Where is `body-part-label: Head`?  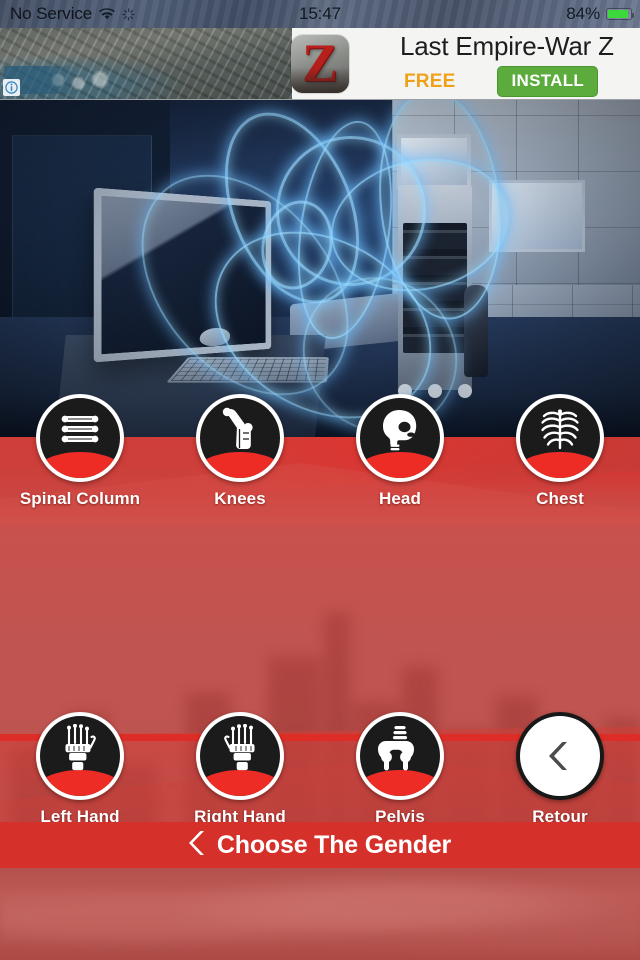 body-part-label: Head is located at coordinates (400, 498).